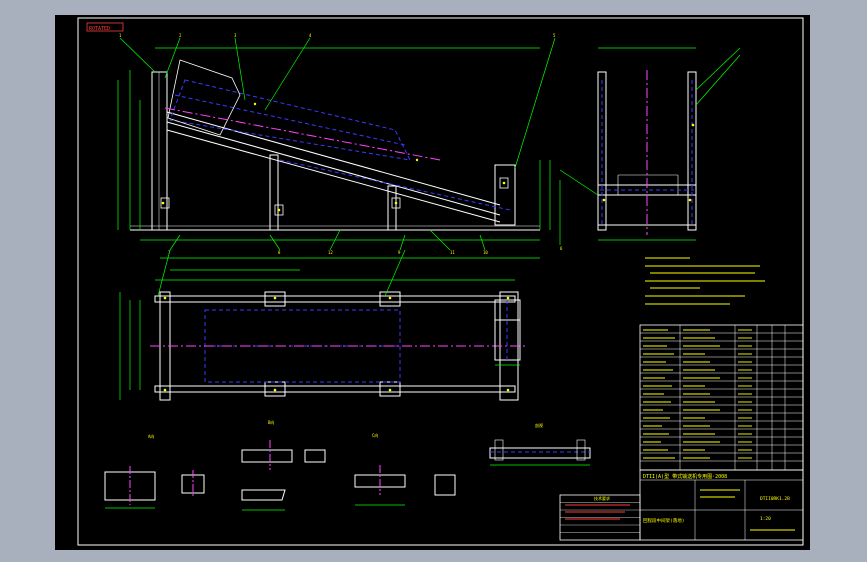  Describe the element at coordinates (375, 435) in the screenshot. I see `view-c-label: C向` at that location.